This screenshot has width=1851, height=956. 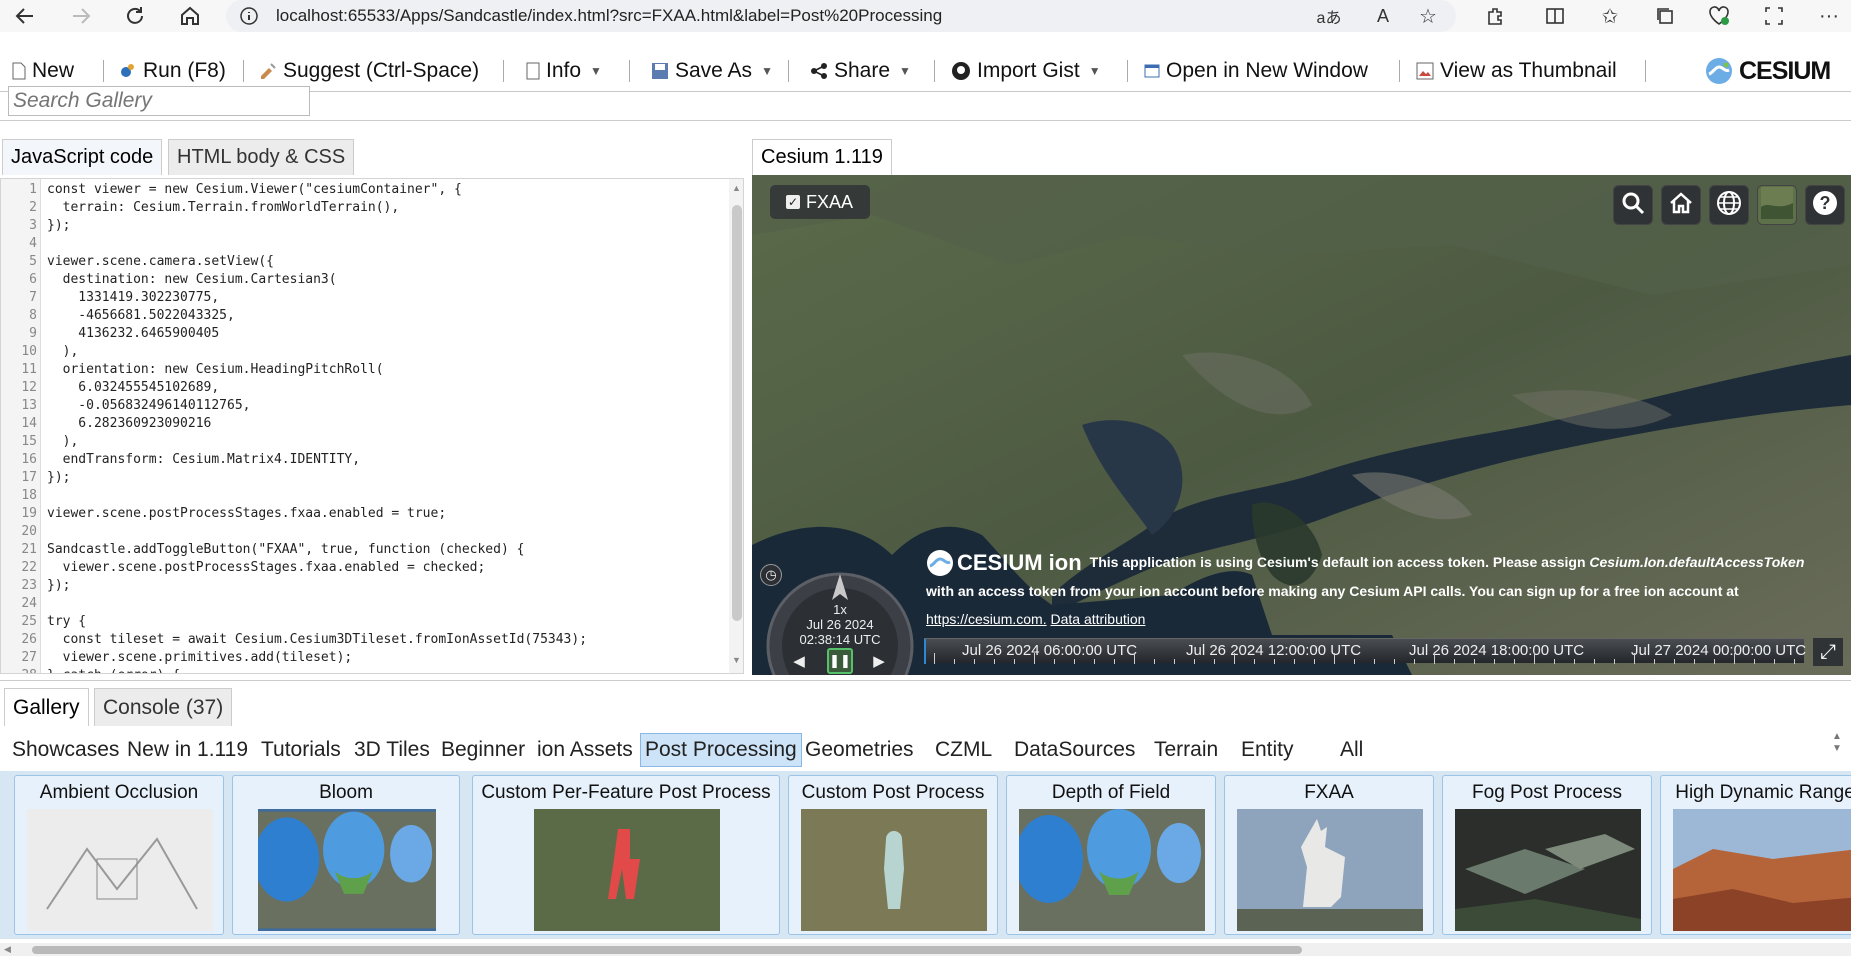 I want to click on share-button: Share ▼, so click(x=860, y=71).